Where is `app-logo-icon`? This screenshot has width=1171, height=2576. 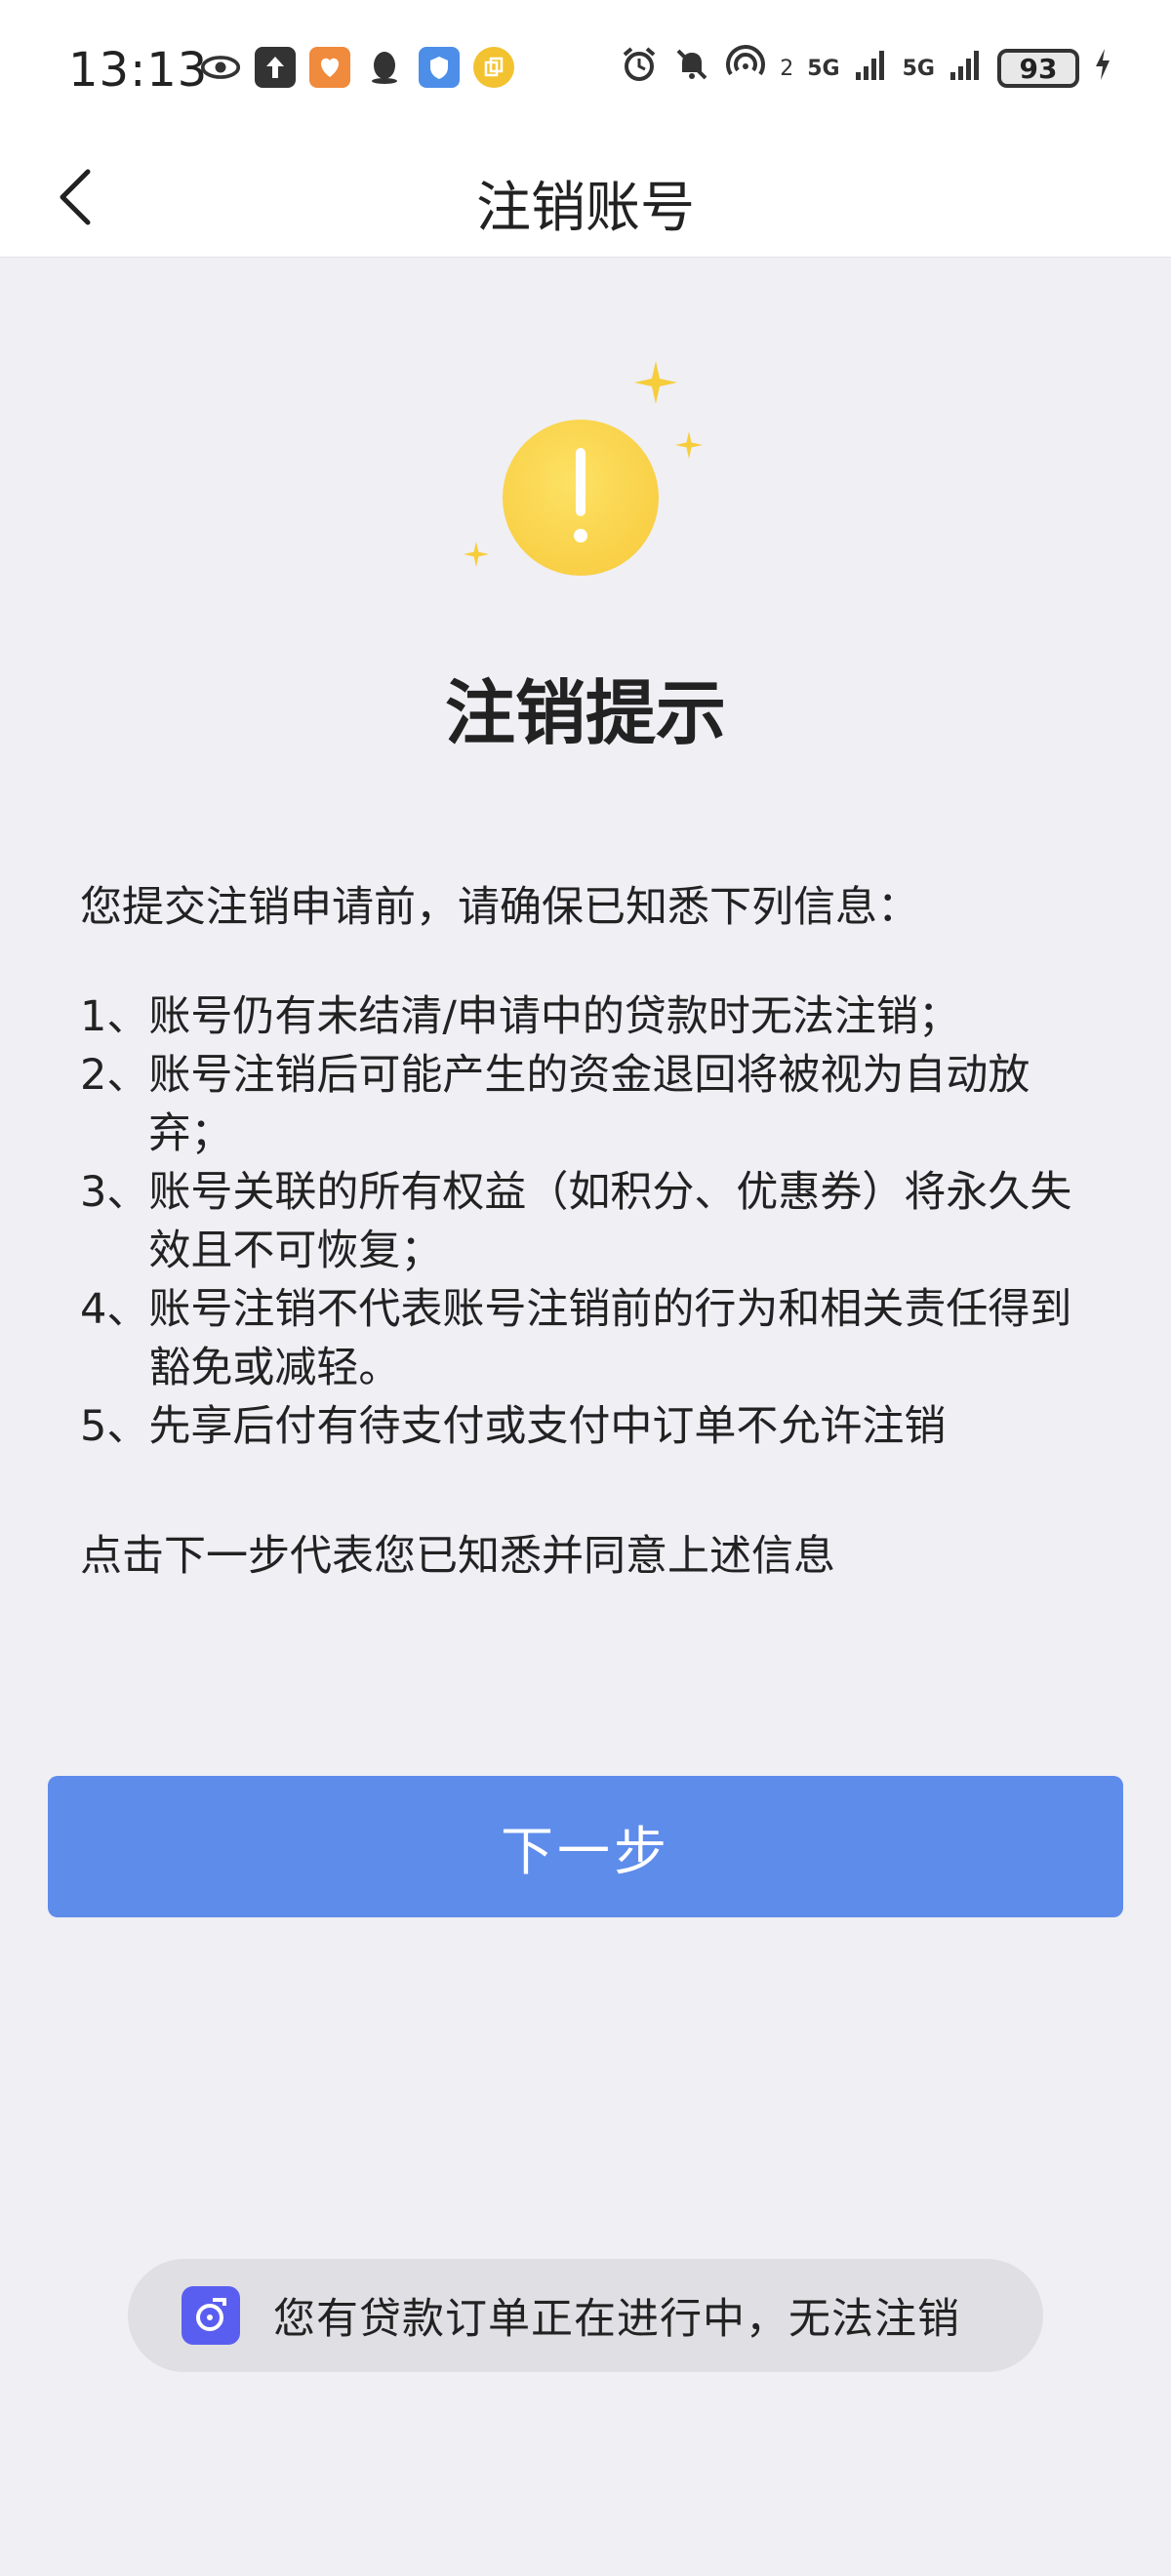
app-logo-icon is located at coordinates (211, 2315).